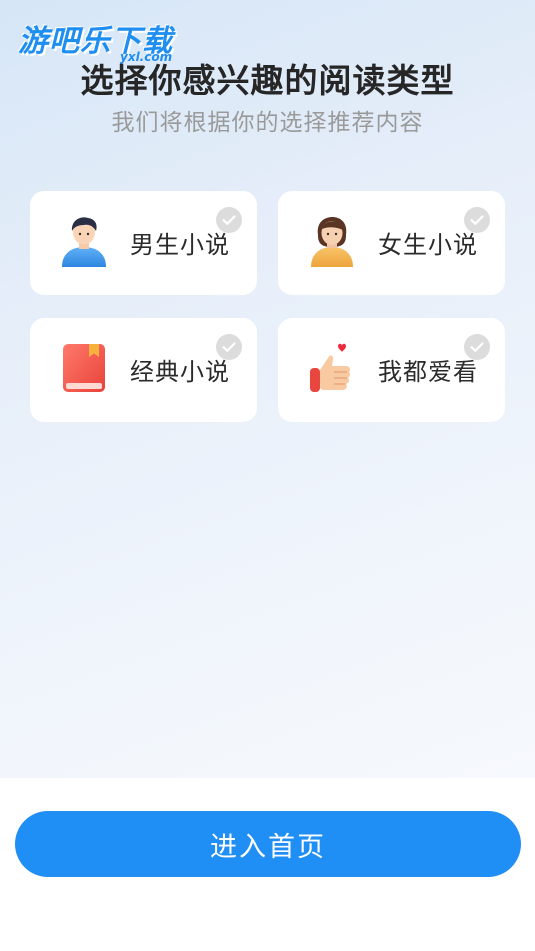 The width and height of the screenshot is (535, 951). Describe the element at coordinates (332, 241) in the screenshot. I see `girl-avatar-icon` at that location.